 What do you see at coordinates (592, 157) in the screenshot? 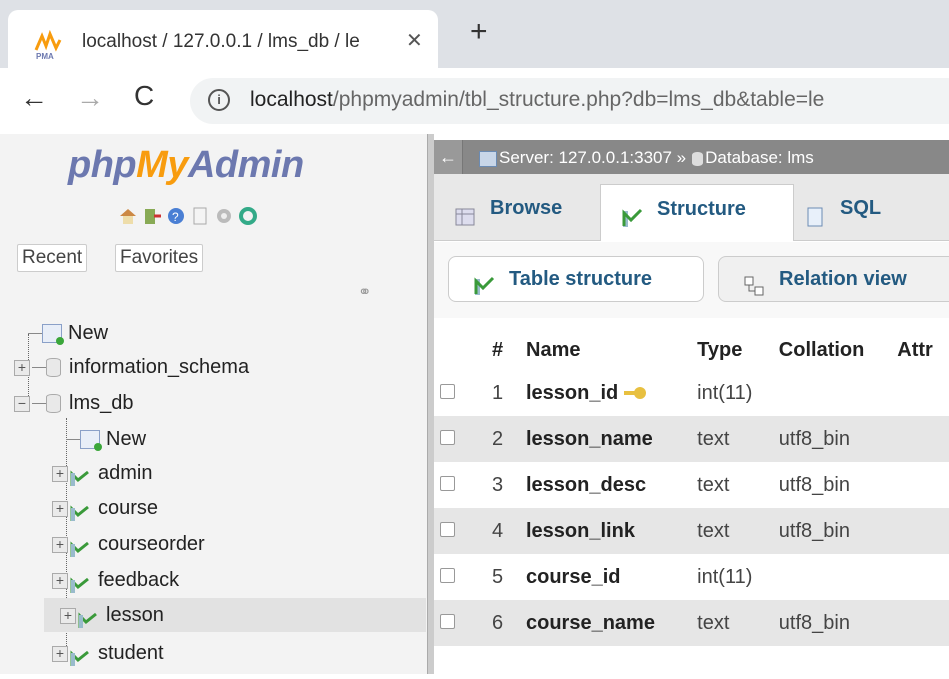
I see `breadcrumb-server: Server: 127.0.0.1:3307 »` at bounding box center [592, 157].